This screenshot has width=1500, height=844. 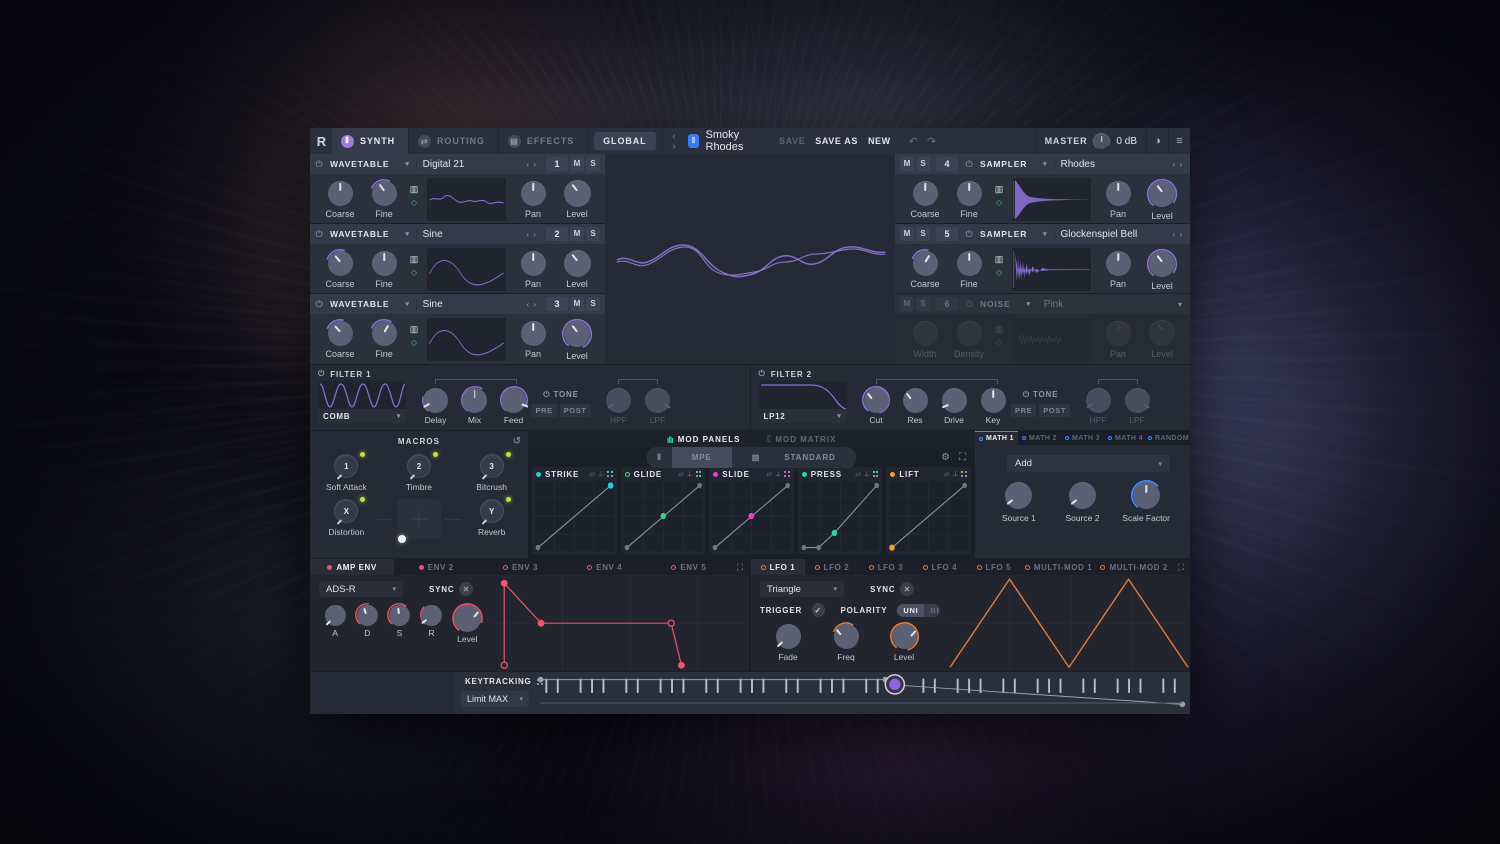 What do you see at coordinates (1146, 501) in the screenshot?
I see `knob-scale-factor: Scale Factor` at bounding box center [1146, 501].